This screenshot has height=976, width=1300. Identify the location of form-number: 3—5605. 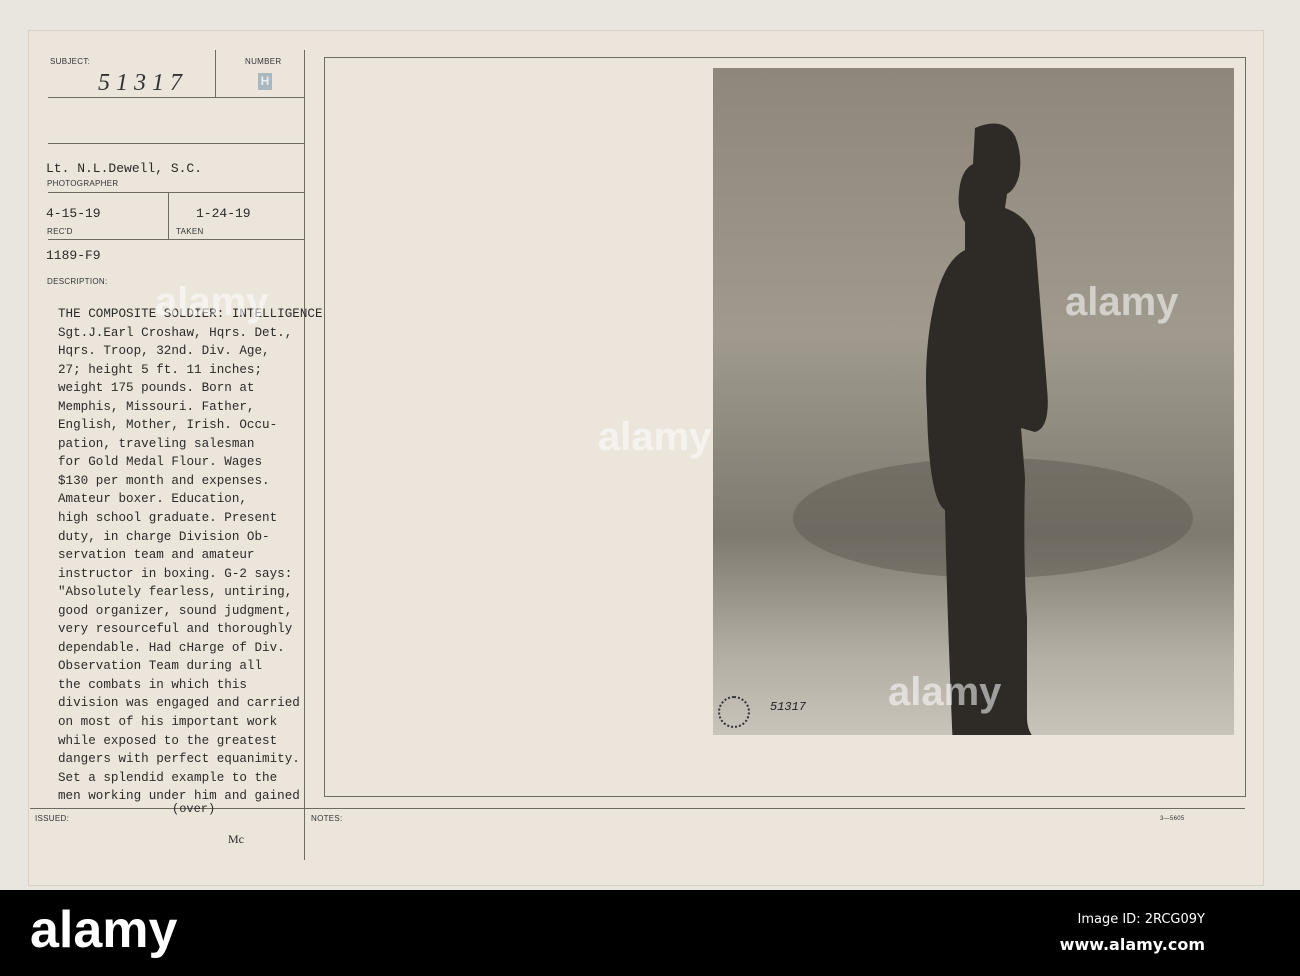
(1172, 819).